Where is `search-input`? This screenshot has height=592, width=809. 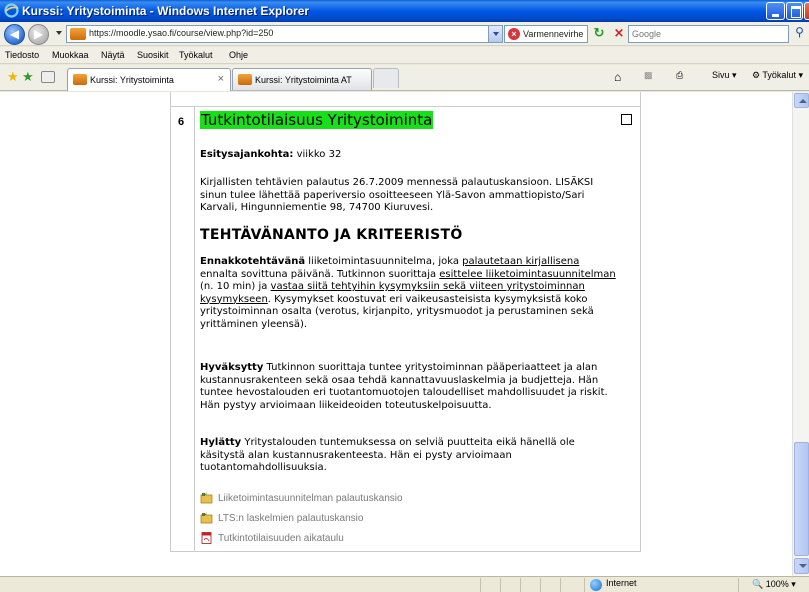 search-input is located at coordinates (707, 34).